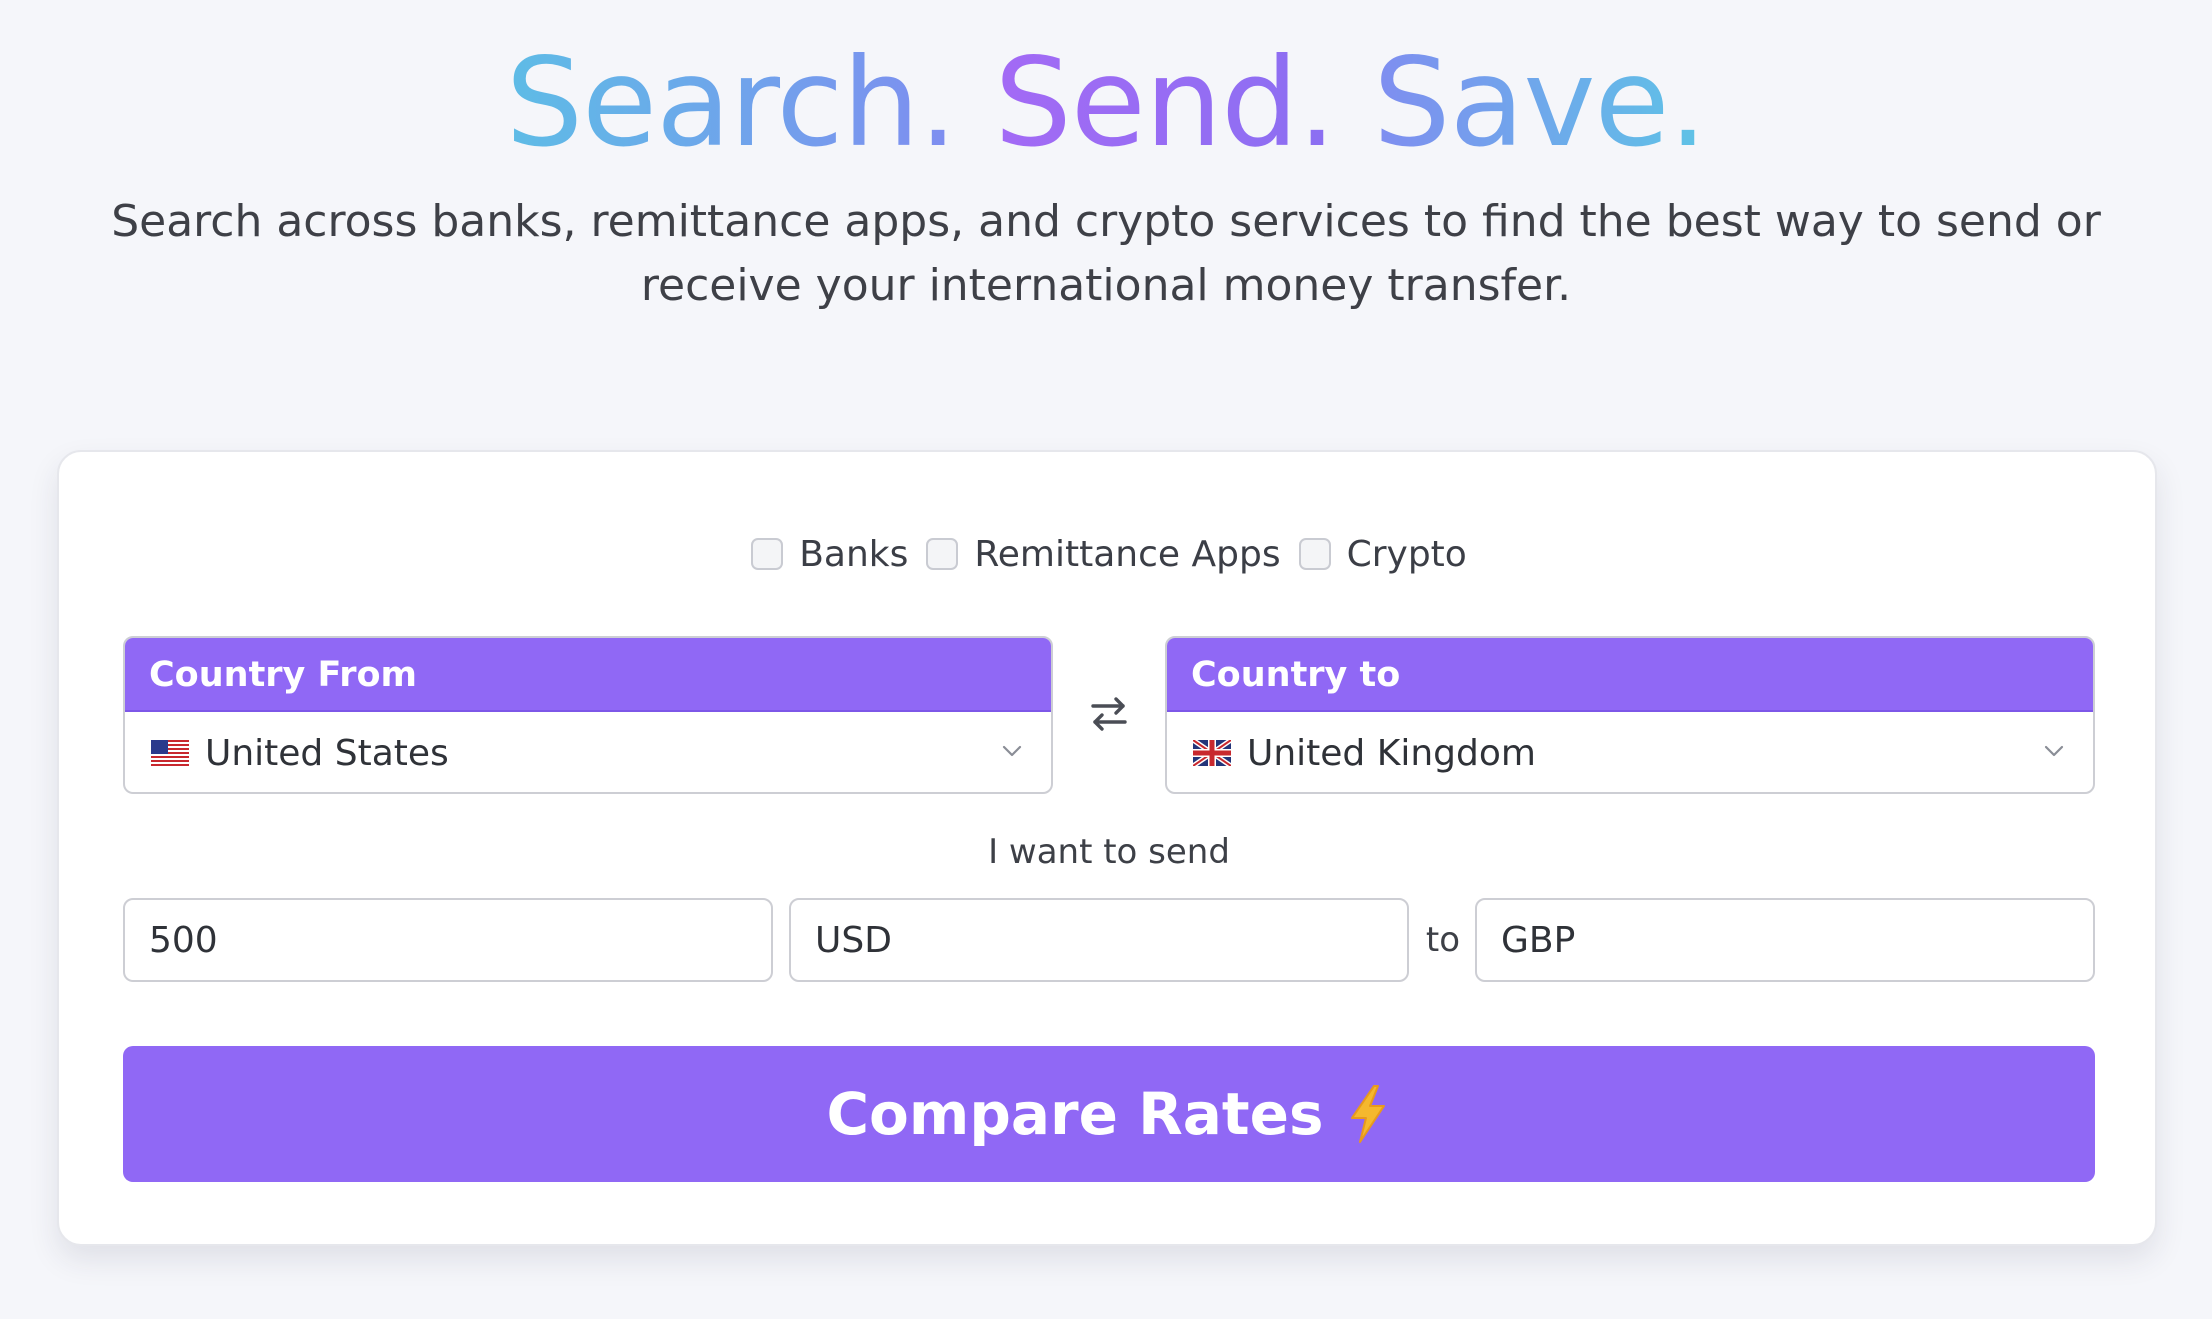  I want to click on crypto-checkbox, so click(1314, 554).